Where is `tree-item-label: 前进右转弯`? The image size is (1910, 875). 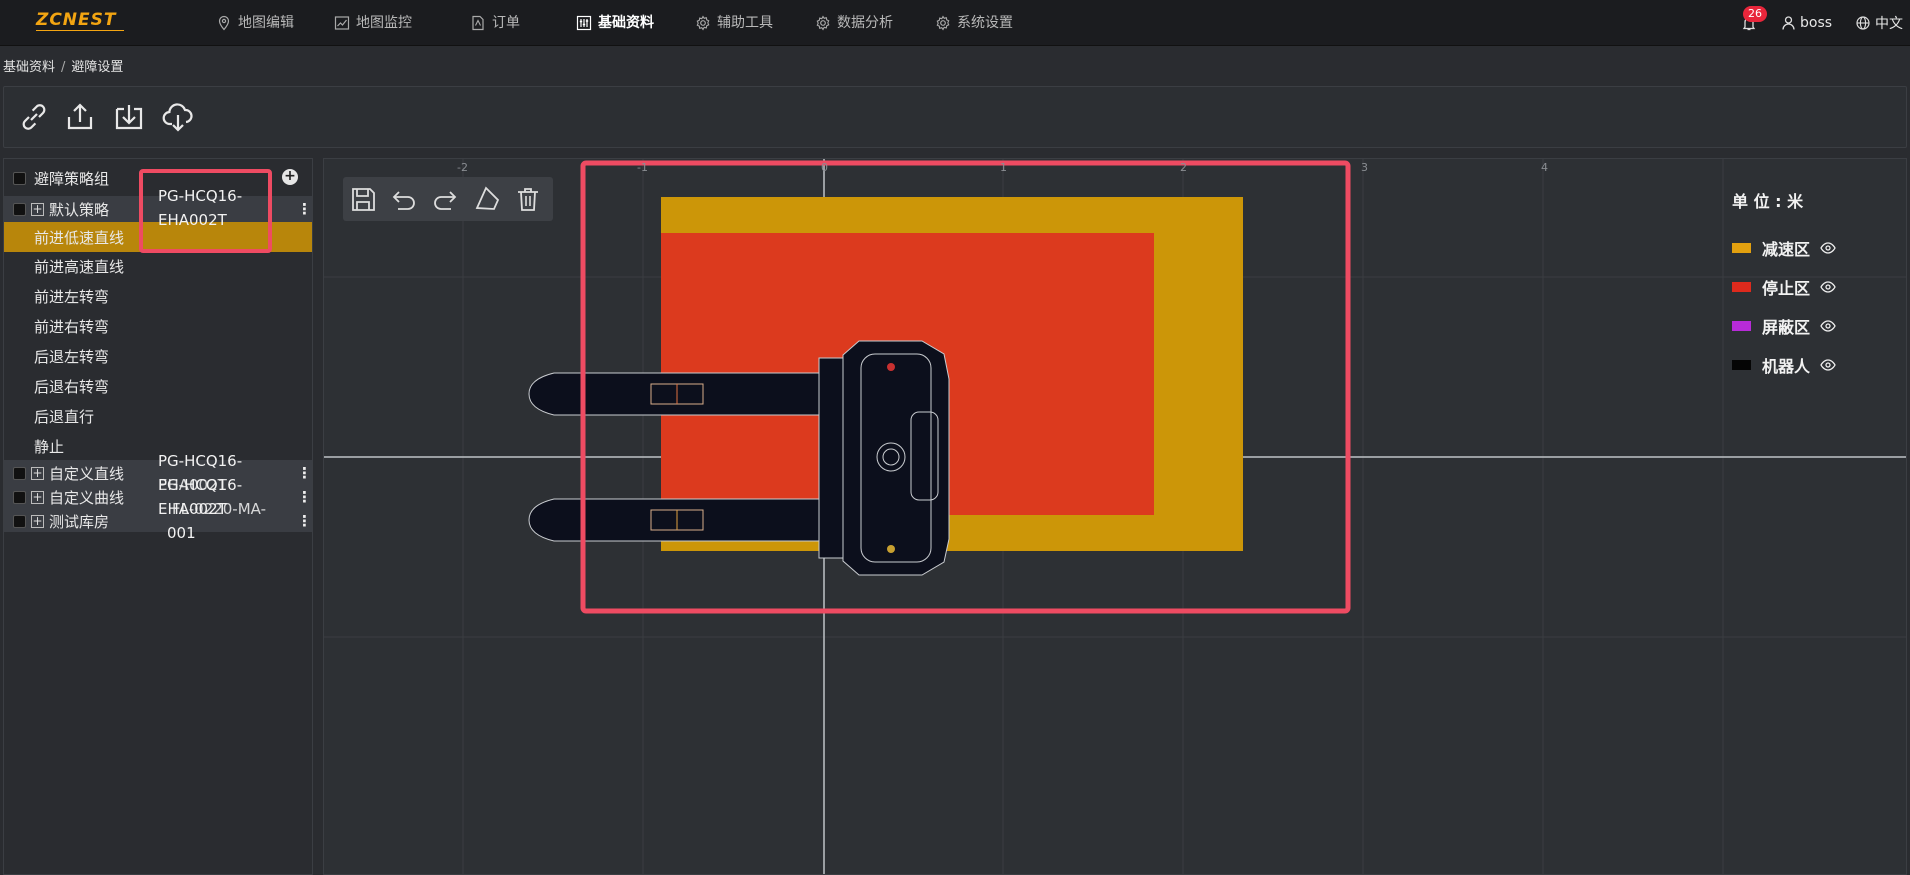 tree-item-label: 前进右转弯 is located at coordinates (72, 326).